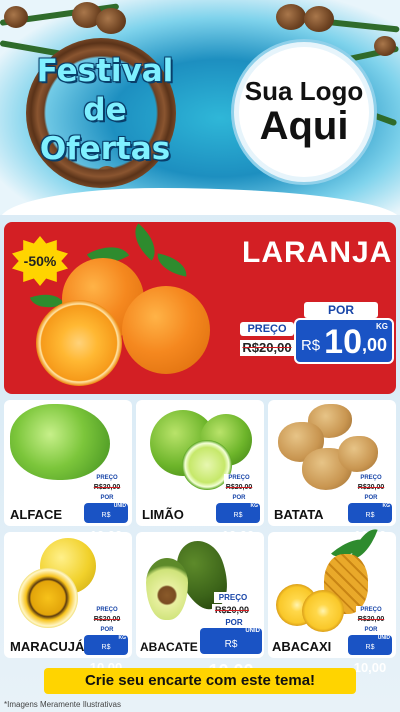  What do you see at coordinates (200, 471) in the screenshot?
I see `product-card: PREÇO R$20,00 POR R$ 10,00 KG LIMÃO` at bounding box center [200, 471].